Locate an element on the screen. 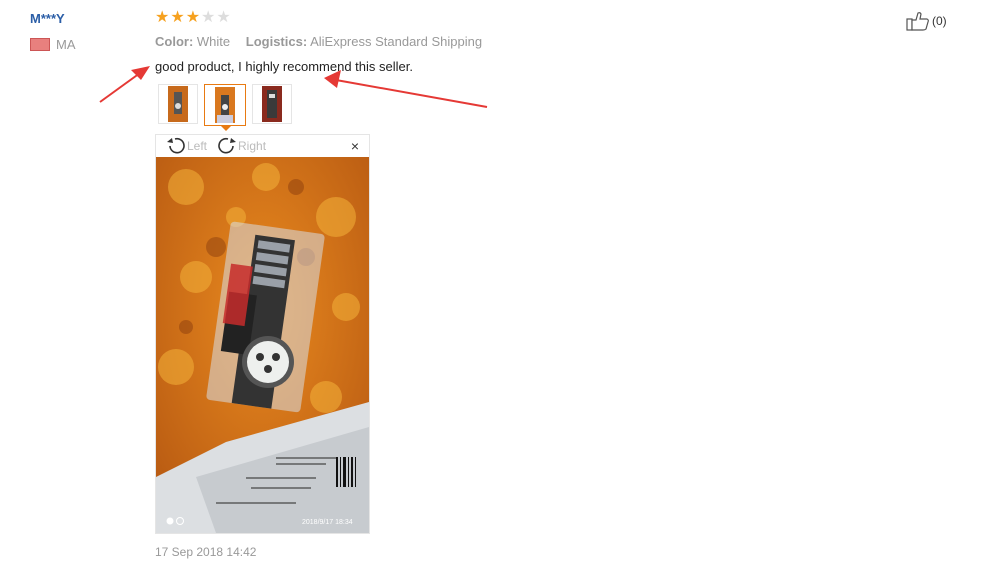  review-date: 17 Sep 2018 14:42 is located at coordinates (206, 552).